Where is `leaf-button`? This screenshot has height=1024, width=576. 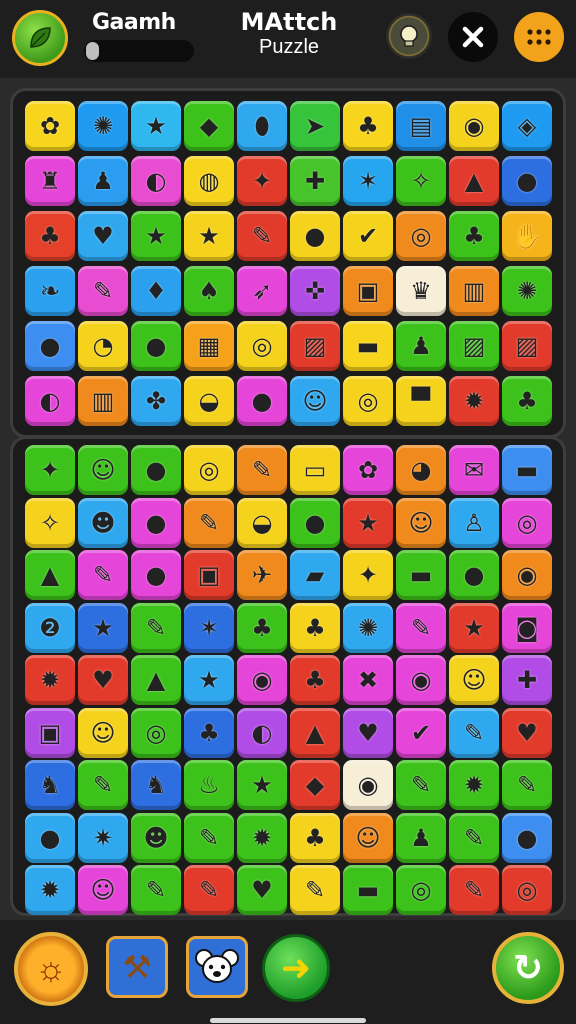
leaf-button is located at coordinates (40, 38).